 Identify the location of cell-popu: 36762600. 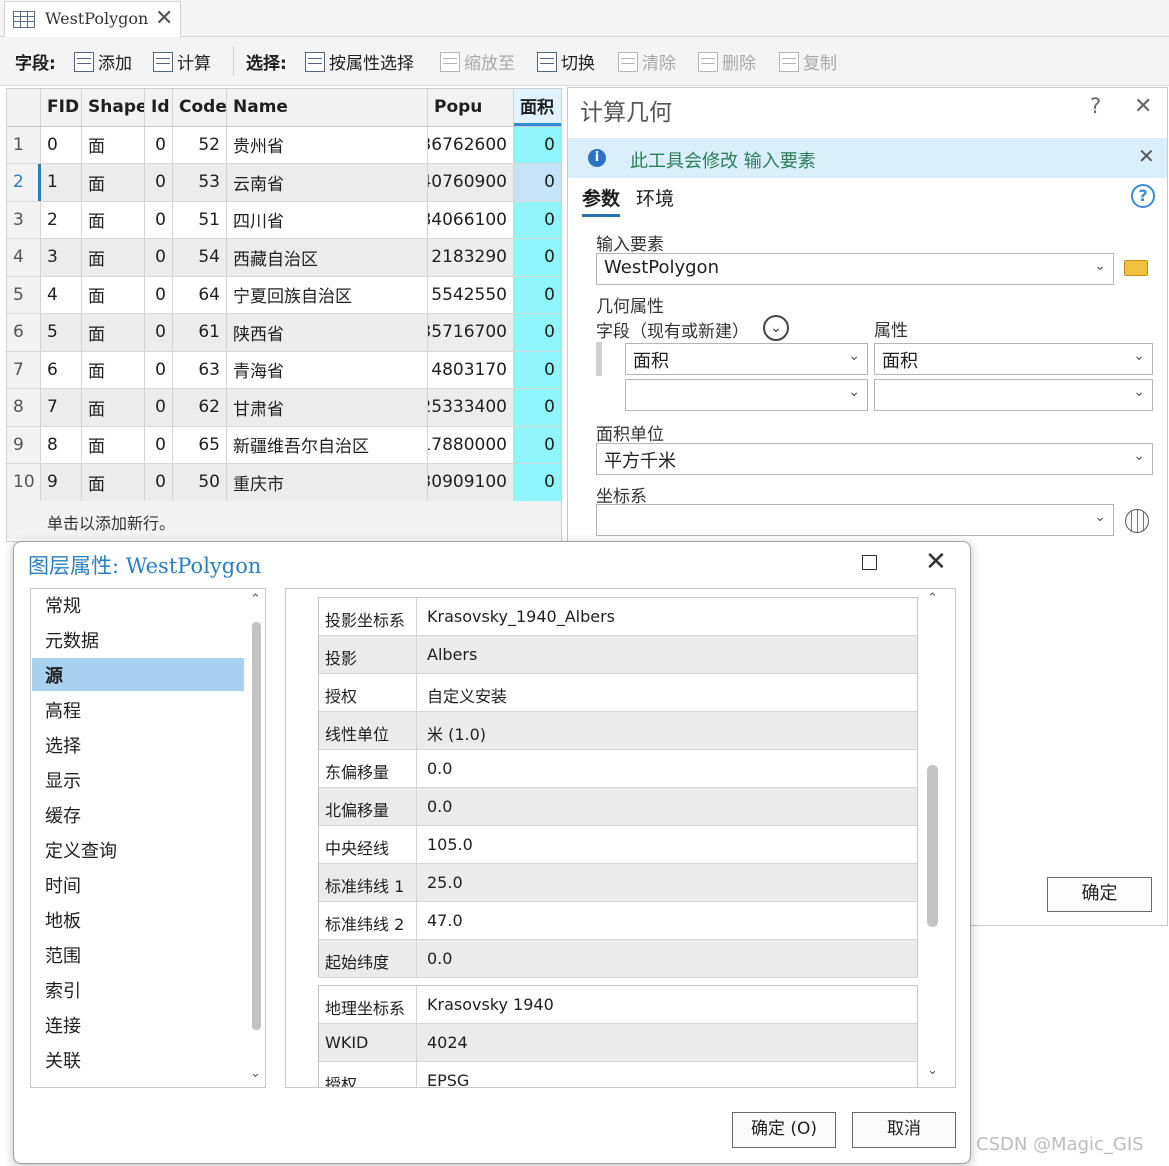
(471, 144).